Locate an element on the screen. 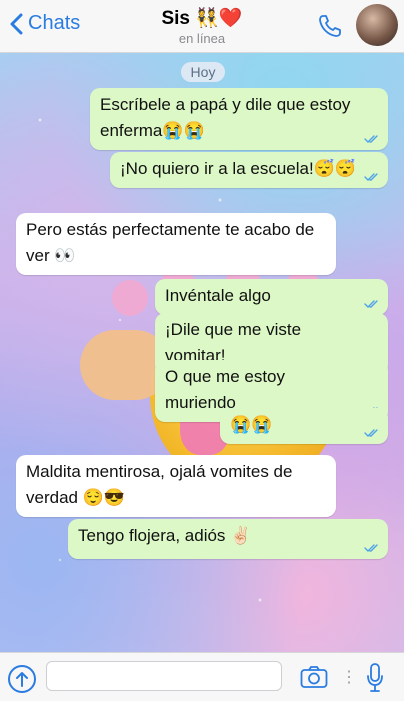 The width and height of the screenshot is (404, 701). outgoing-message: Tengo flojera, adiós ✌🏻 is located at coordinates (228, 539).